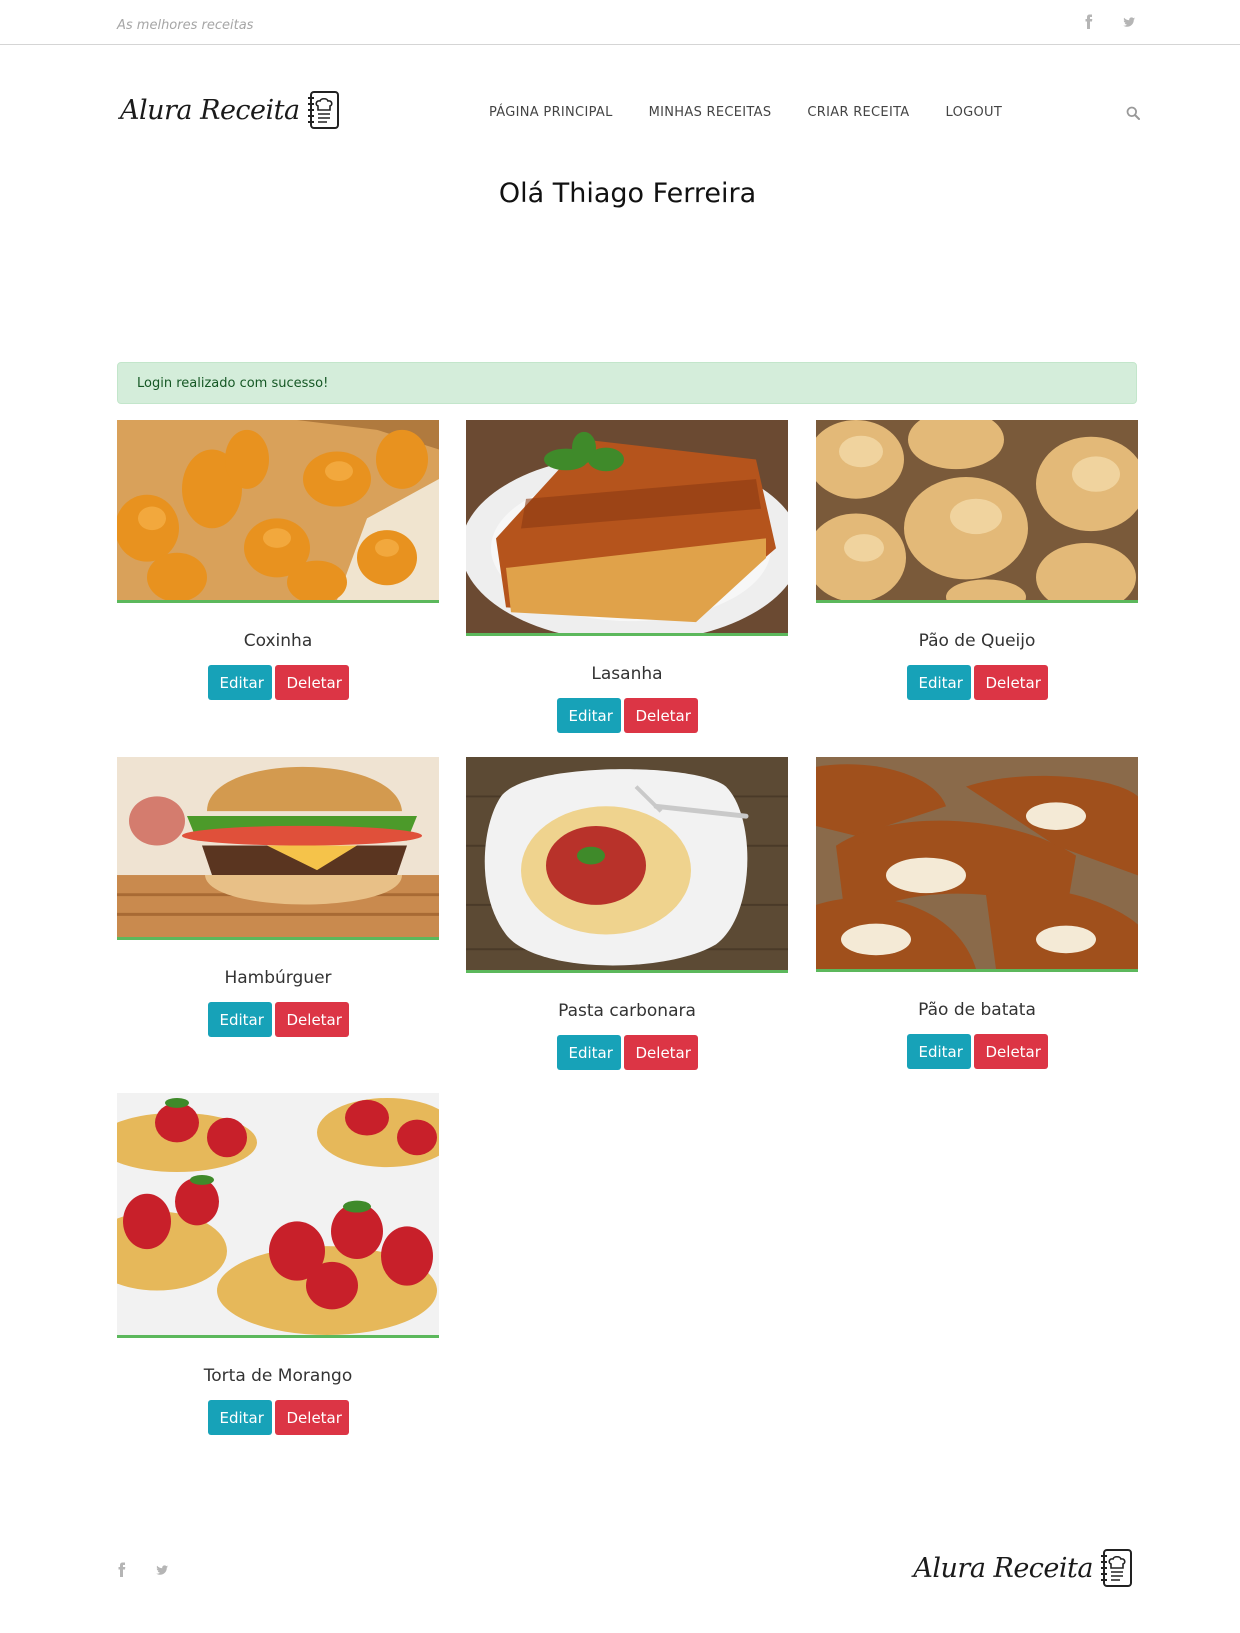  I want to click on recipe-card-torta-de-morango: Torta de Morango Editar Deletar, so click(278, 1264).